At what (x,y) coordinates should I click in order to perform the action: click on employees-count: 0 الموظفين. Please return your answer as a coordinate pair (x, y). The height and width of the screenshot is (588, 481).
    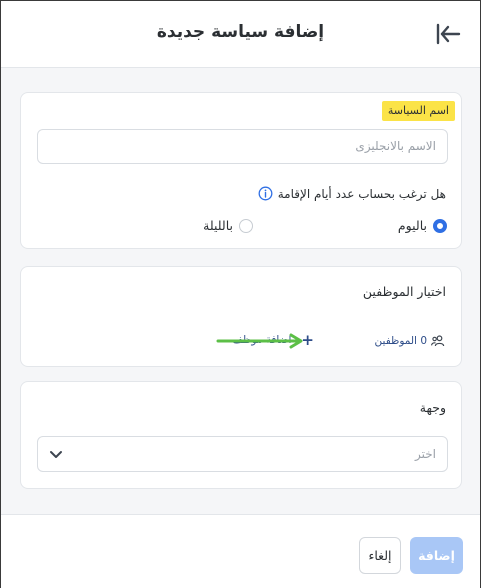
    Looking at the image, I should click on (410, 341).